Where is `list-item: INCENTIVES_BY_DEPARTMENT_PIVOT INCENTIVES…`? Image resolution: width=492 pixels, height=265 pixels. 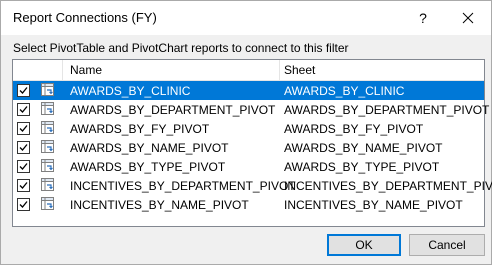 list-item: INCENTIVES_BY_DEPARTMENT_PIVOT INCENTIVES… is located at coordinates (252, 185).